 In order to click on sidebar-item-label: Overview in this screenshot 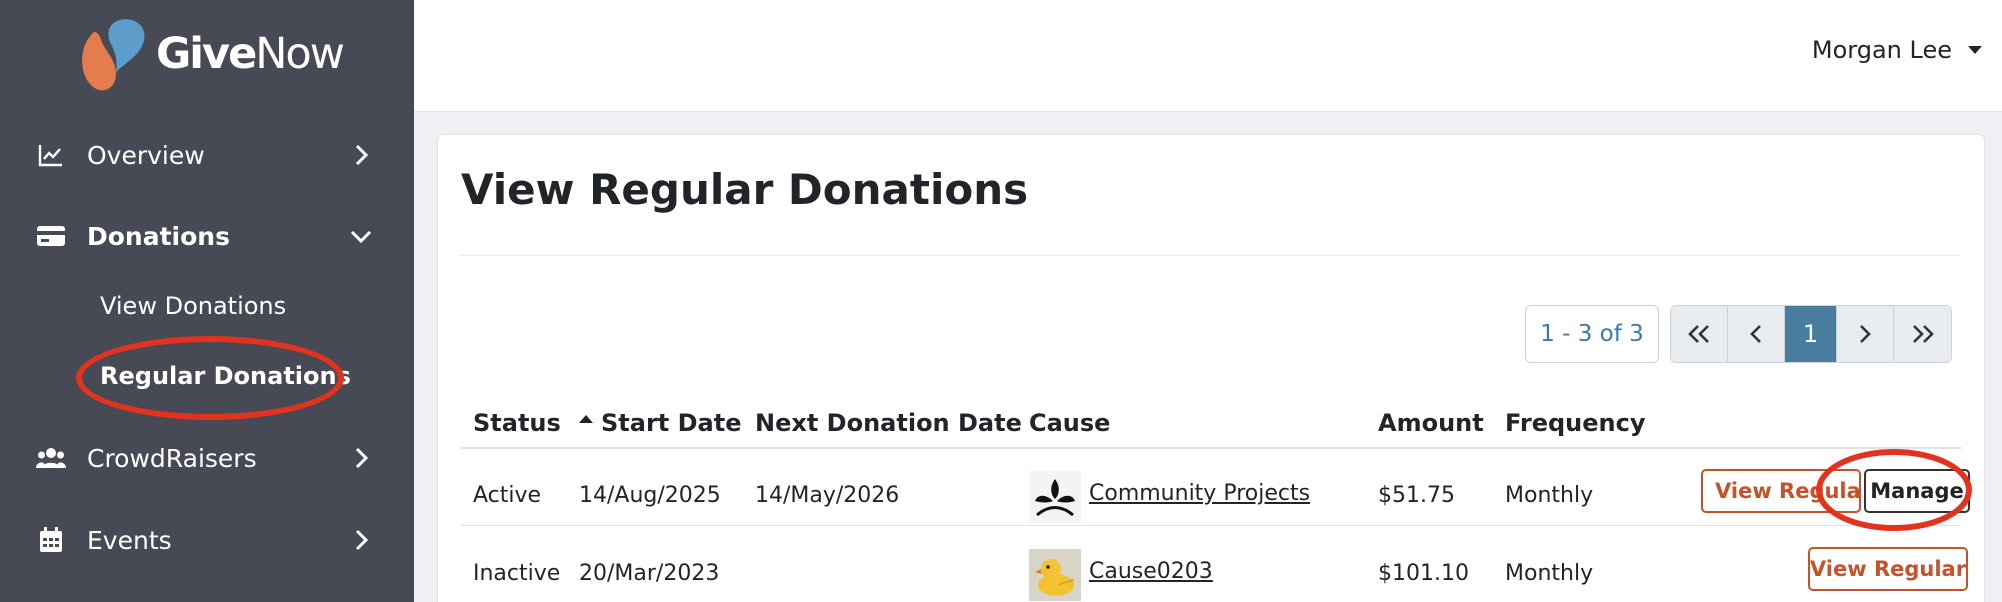, I will do `click(146, 155)`.